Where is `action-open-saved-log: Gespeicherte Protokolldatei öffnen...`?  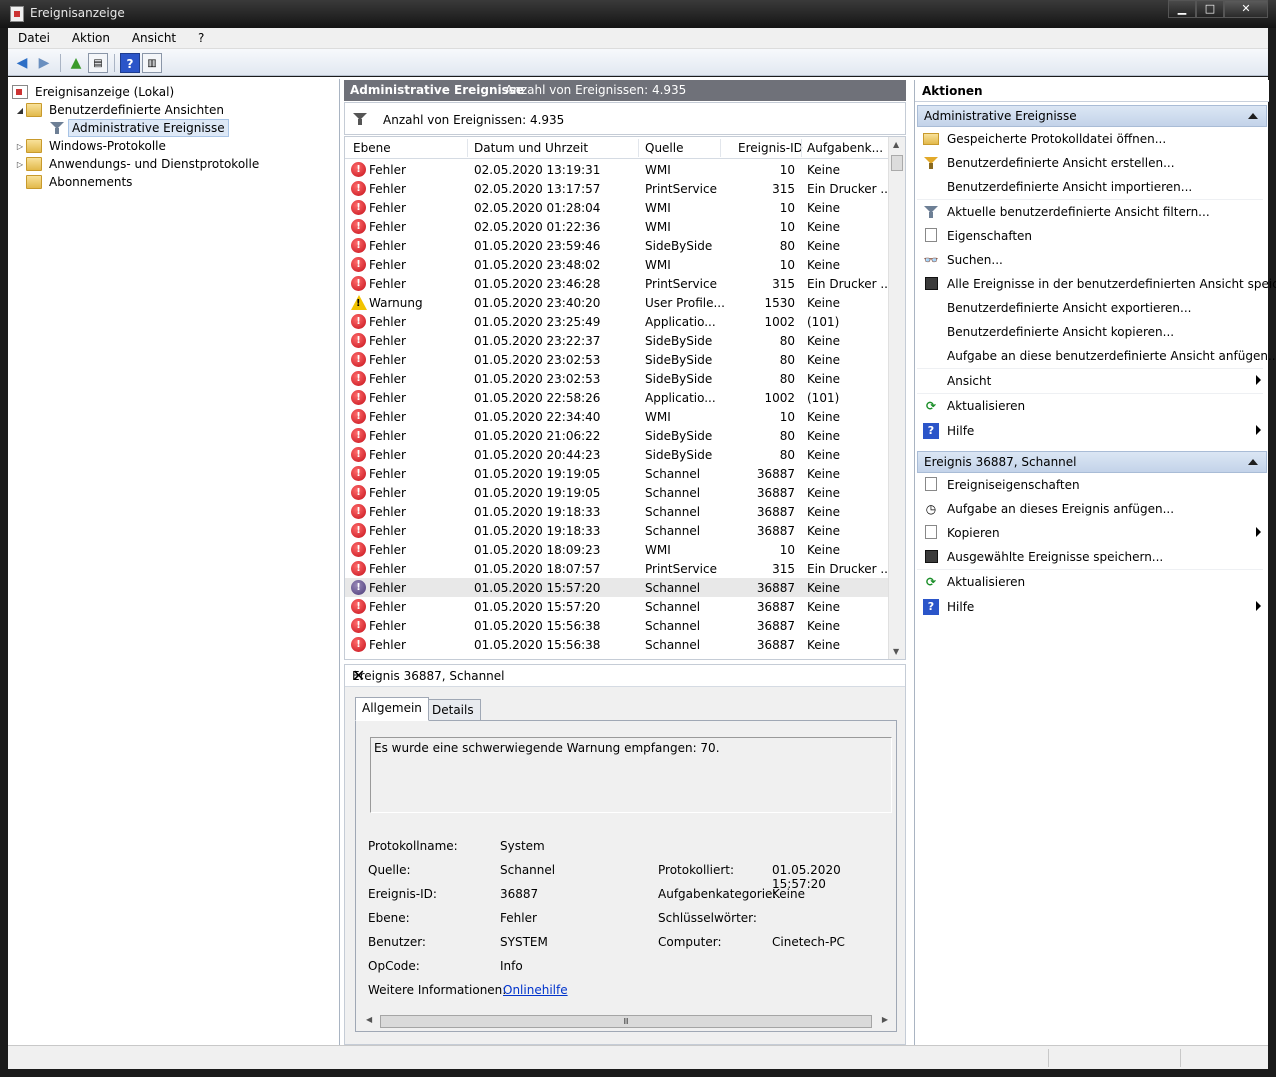 action-open-saved-log: Gespeicherte Protokolldatei öffnen... is located at coordinates (1092, 139).